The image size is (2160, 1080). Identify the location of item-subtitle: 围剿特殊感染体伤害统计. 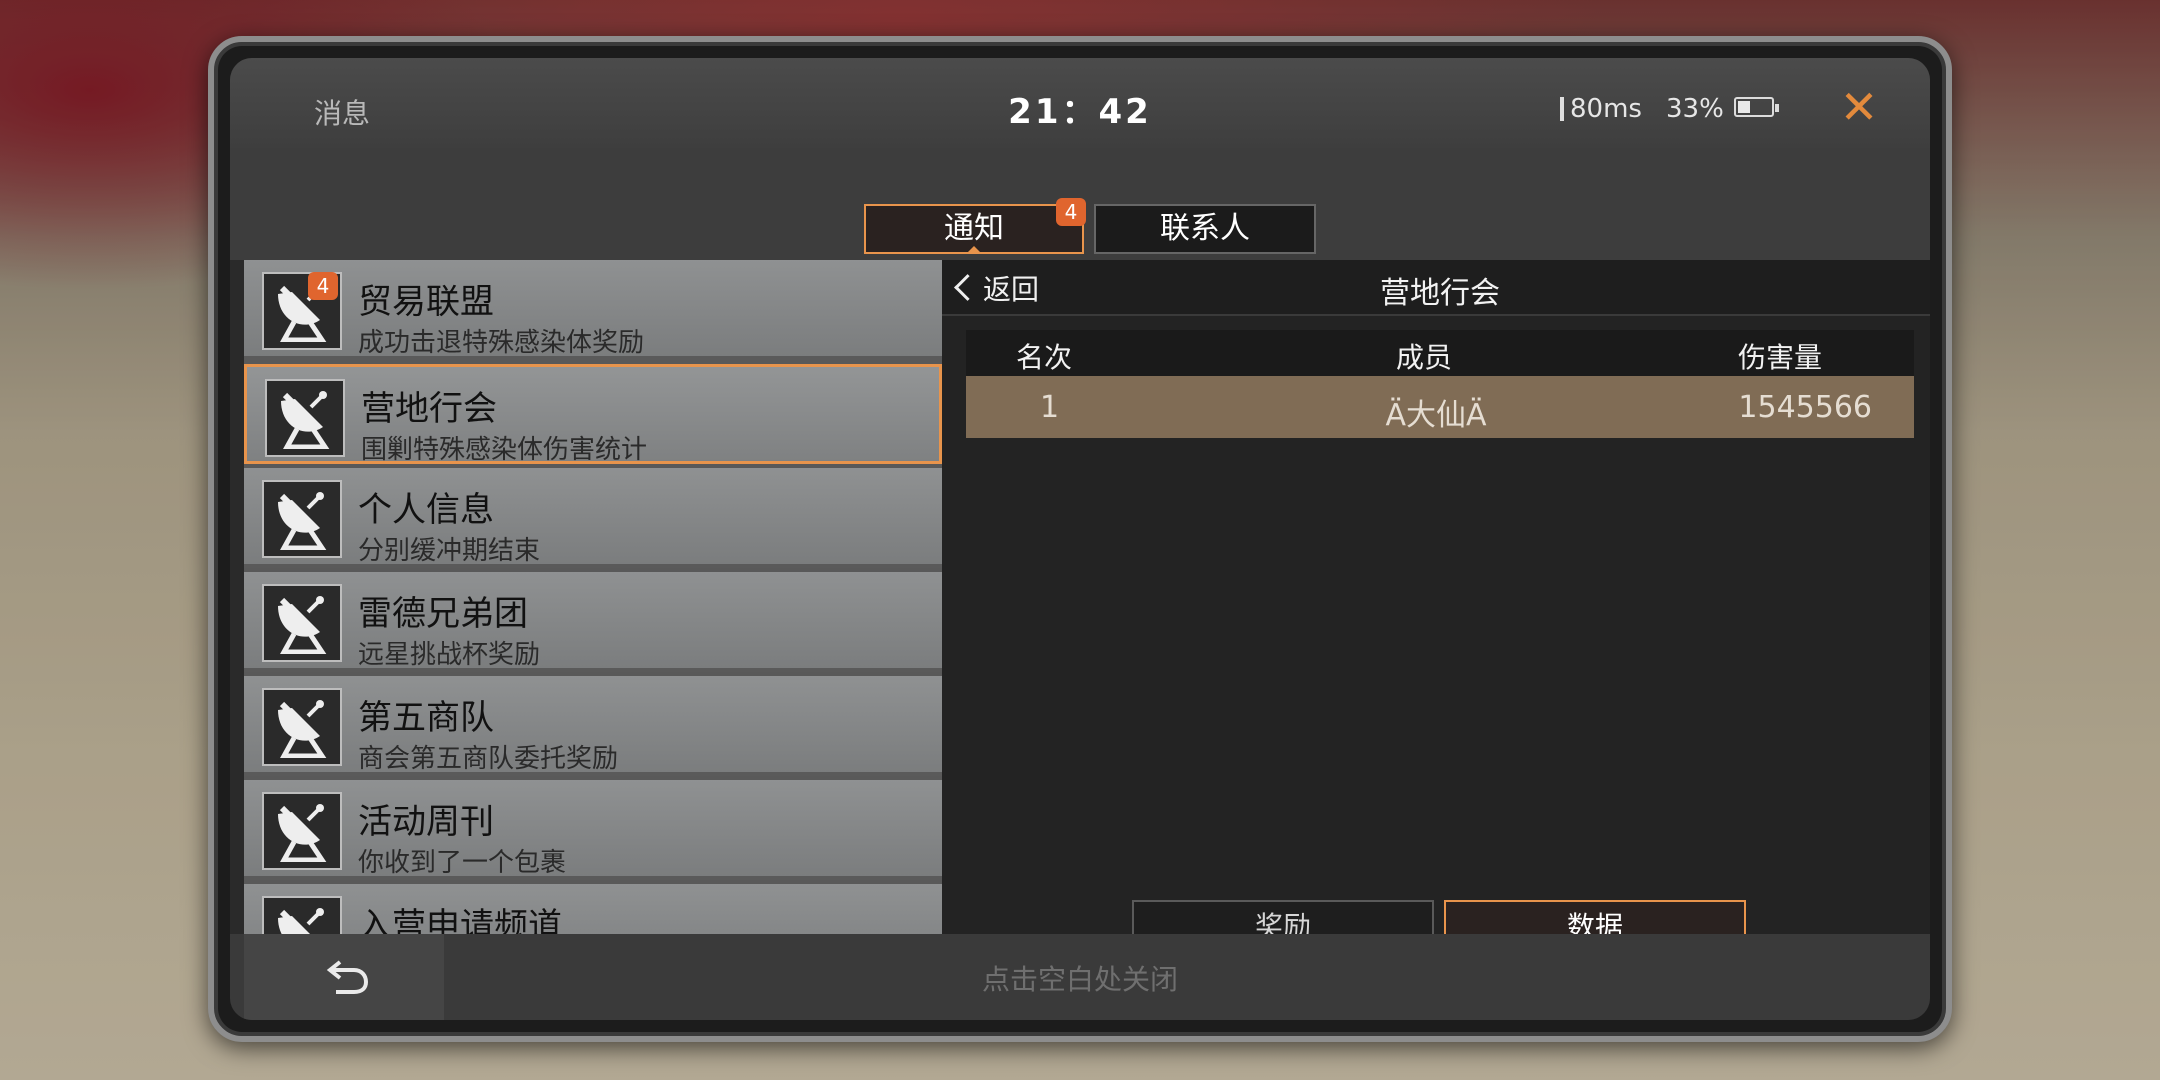
(504, 450).